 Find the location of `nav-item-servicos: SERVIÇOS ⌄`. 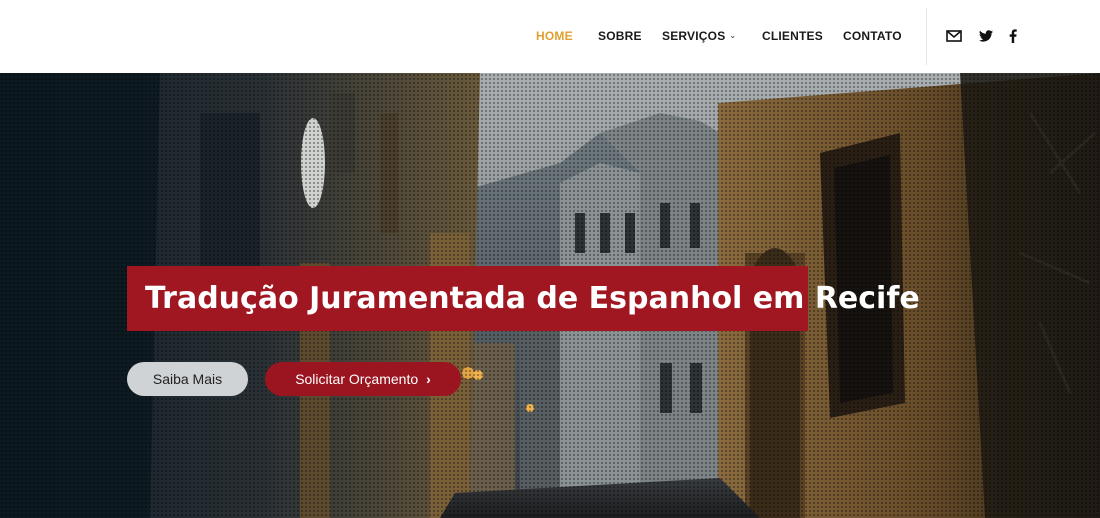

nav-item-servicos: SERVIÇOS ⌄ is located at coordinates (699, 36).